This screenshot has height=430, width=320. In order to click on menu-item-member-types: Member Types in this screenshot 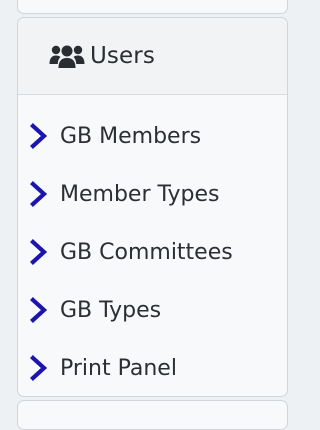, I will do `click(152, 194)`.